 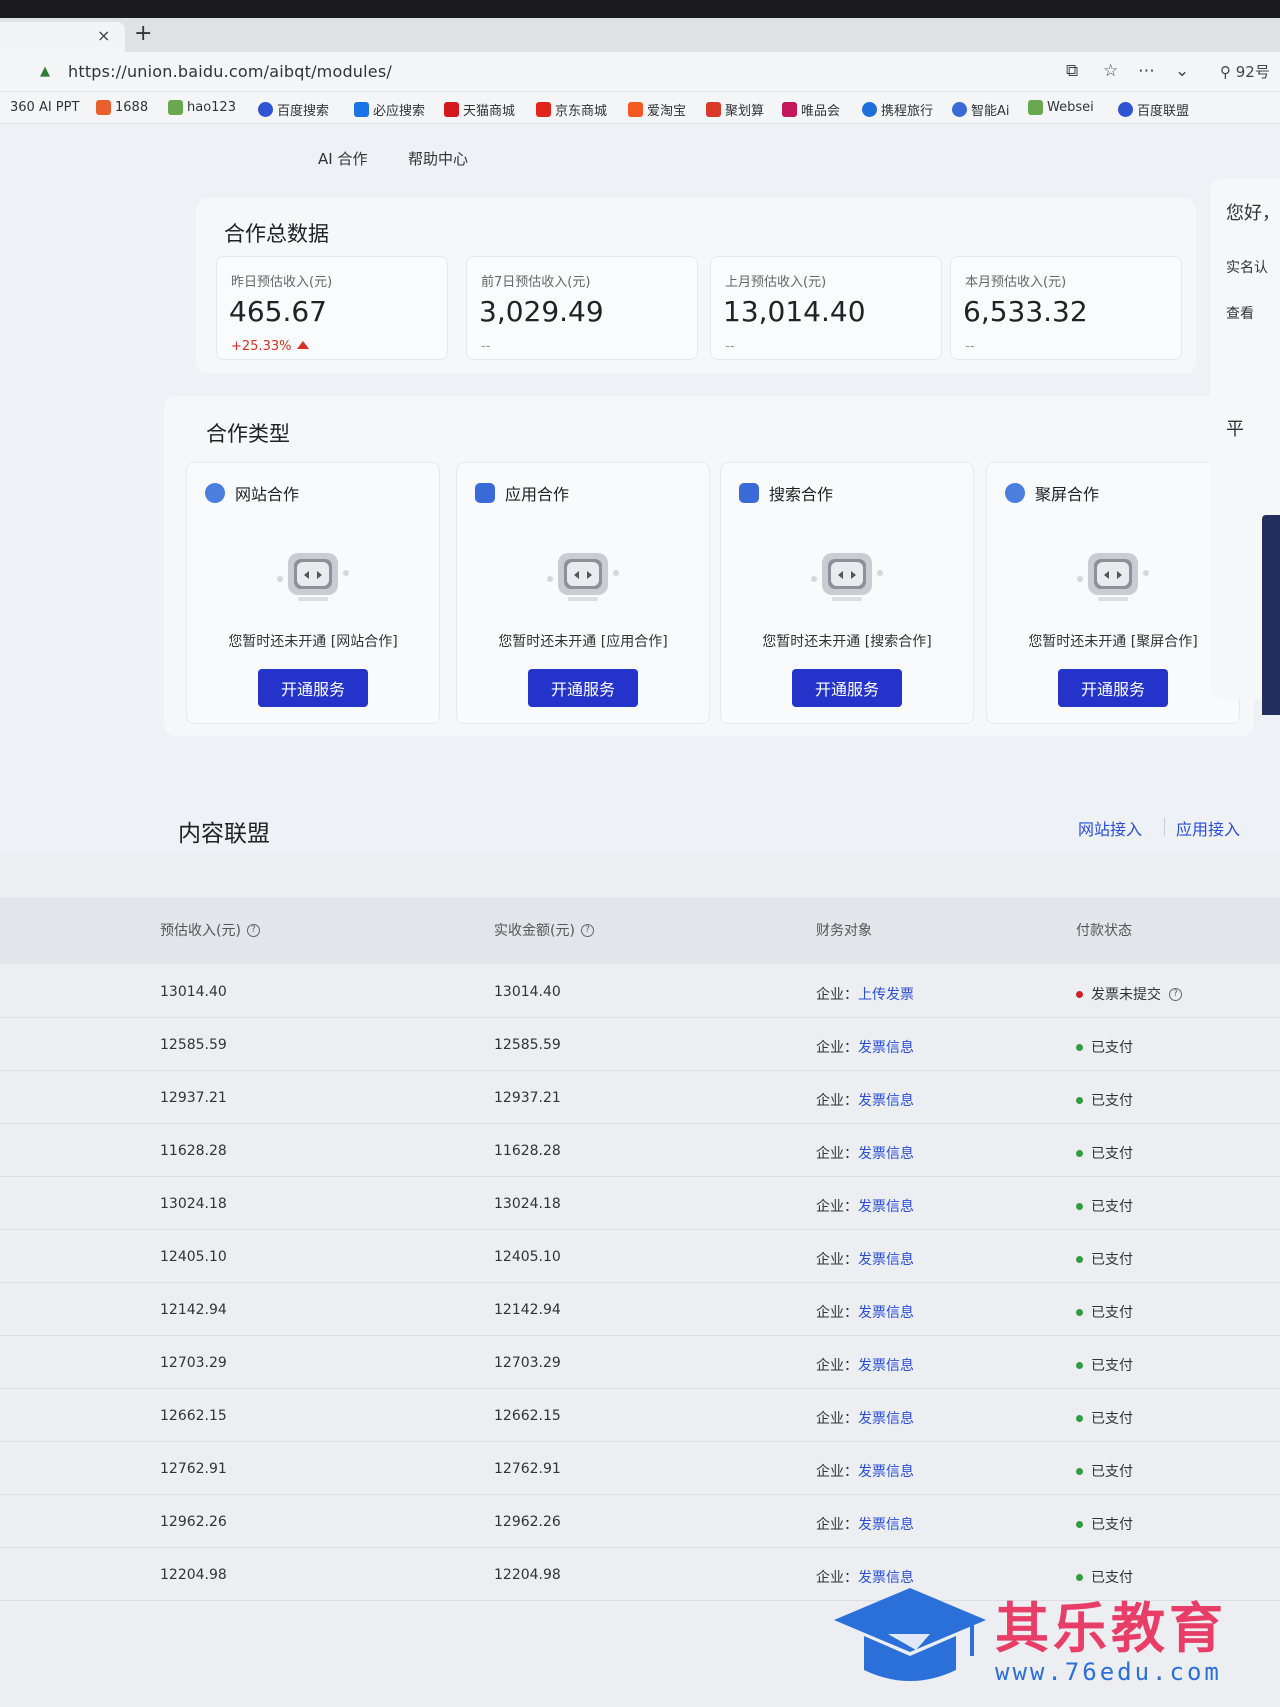 I want to click on cell-received: 13024.18, so click(x=527, y=1204).